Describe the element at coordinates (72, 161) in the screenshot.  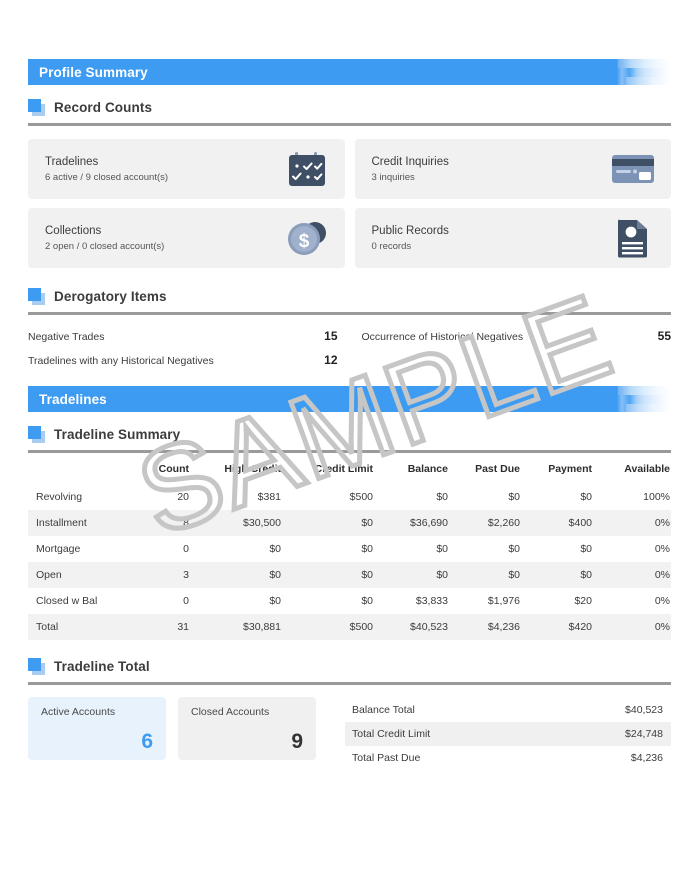
I see `record-card-label: Tradelines` at that location.